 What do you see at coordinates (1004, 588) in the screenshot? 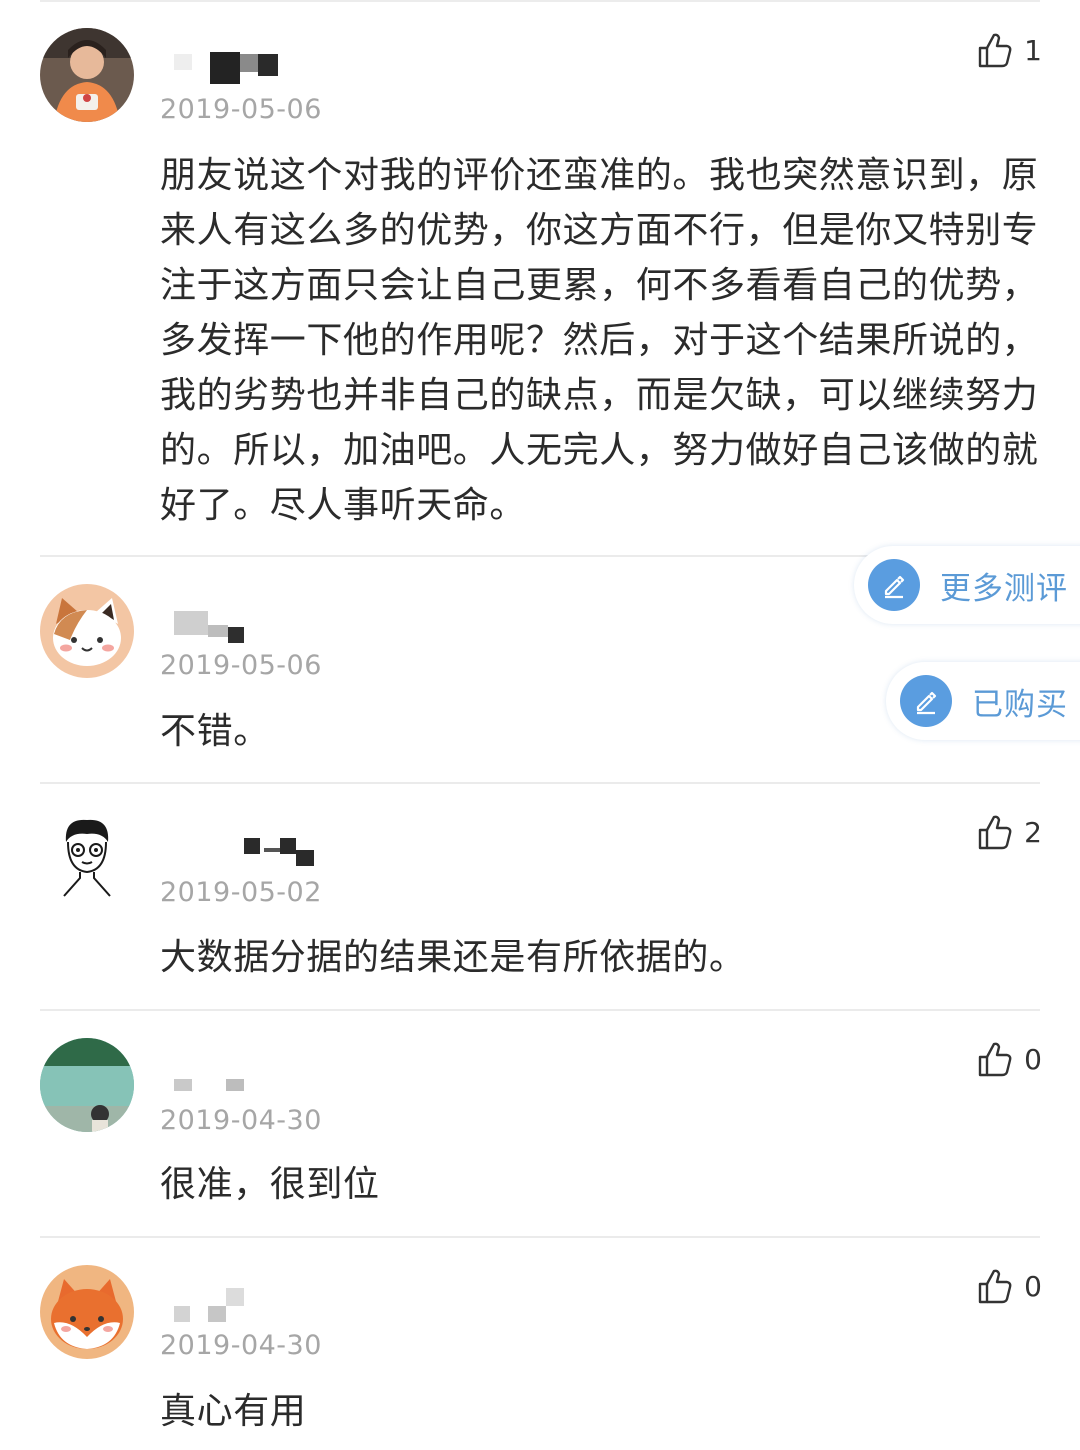
I see `more-reviews-label: 更多测评` at bounding box center [1004, 588].